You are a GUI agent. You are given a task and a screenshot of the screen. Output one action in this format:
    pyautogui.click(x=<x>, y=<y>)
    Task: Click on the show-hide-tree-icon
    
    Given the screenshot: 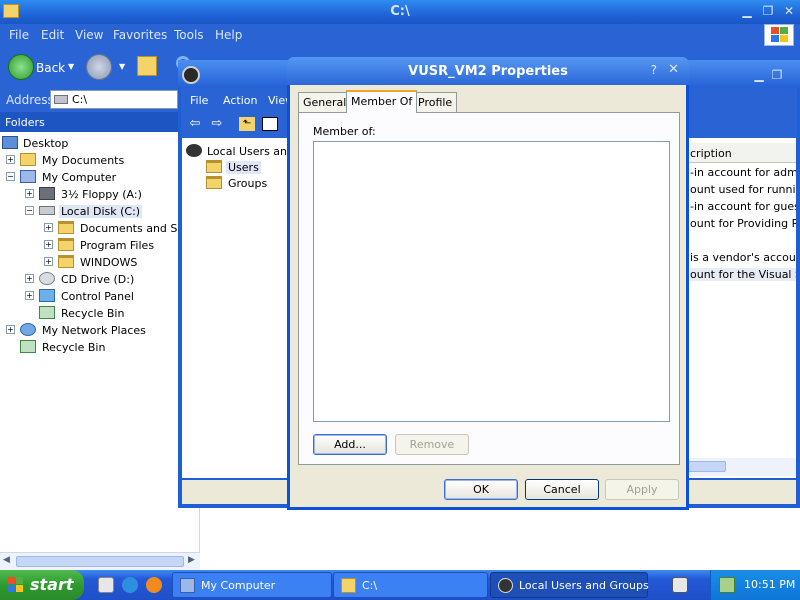 What is the action you would take?
    pyautogui.click(x=270, y=124)
    